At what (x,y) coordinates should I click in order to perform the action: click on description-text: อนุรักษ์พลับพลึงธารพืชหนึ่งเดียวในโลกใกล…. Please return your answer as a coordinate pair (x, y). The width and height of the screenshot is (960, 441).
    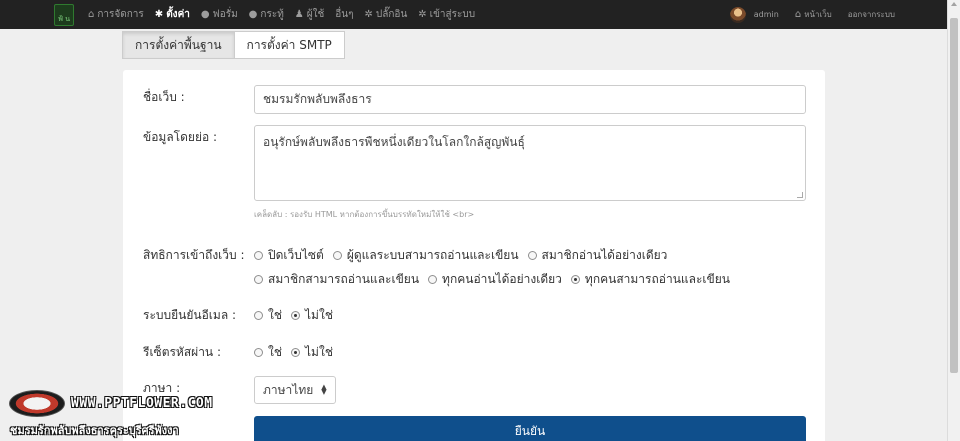
    Looking at the image, I should click on (394, 142).